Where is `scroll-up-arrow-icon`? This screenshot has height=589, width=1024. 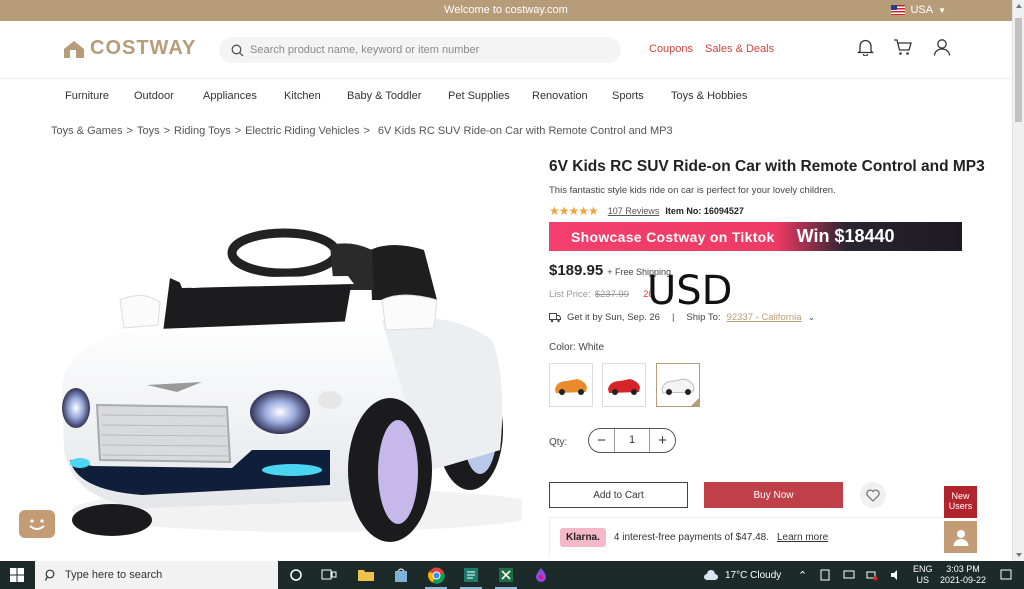
scroll-up-arrow-icon is located at coordinates (1019, 6).